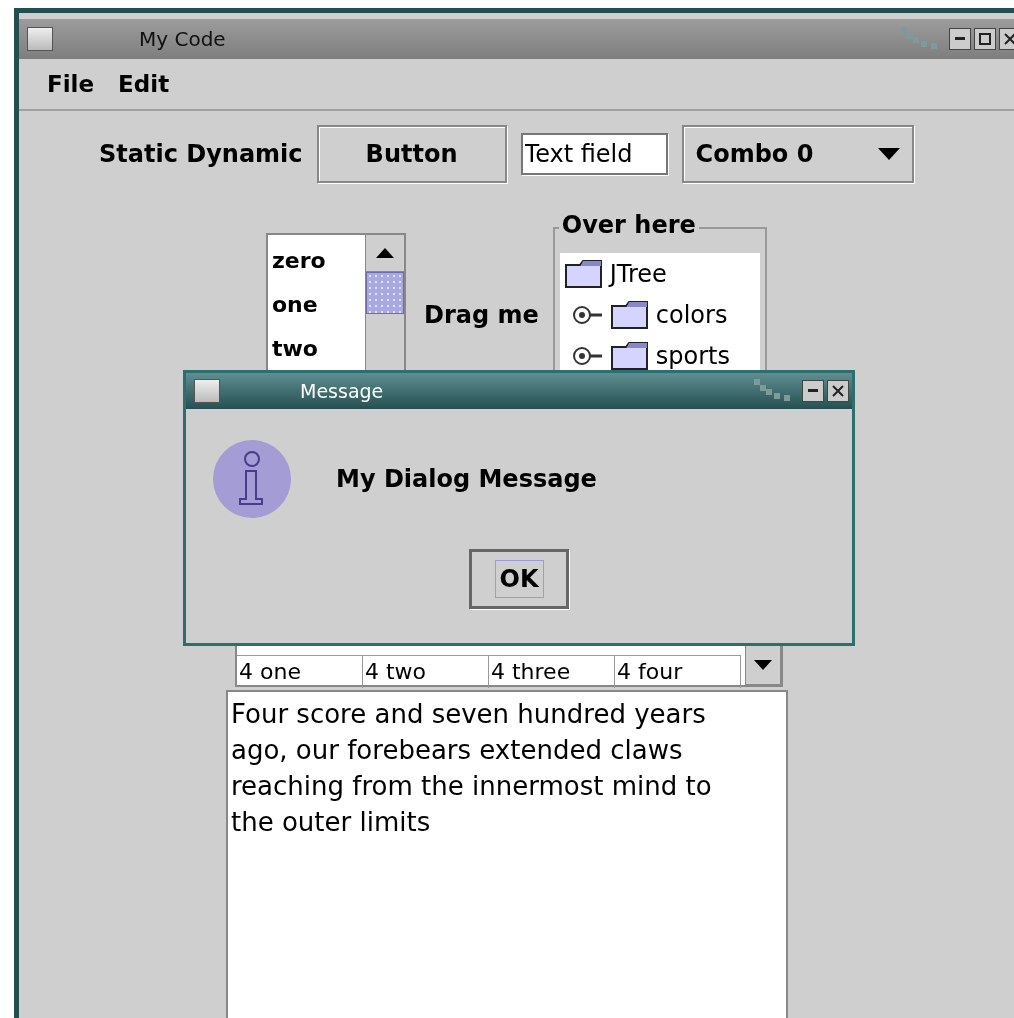 The image size is (1014, 1018). Describe the element at coordinates (385, 293) in the screenshot. I see `scroll-thumb` at that location.